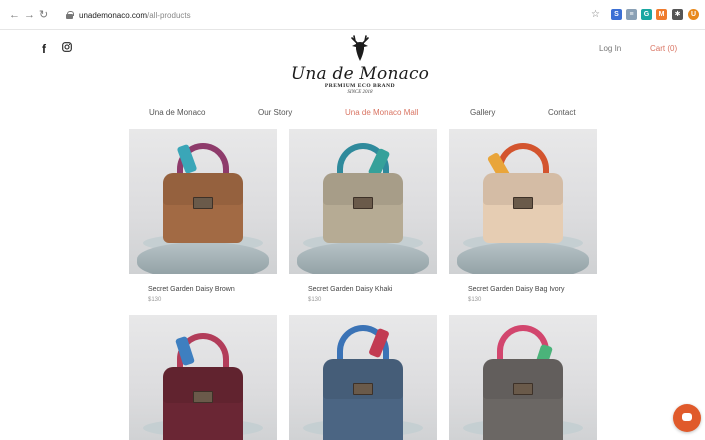 The height and width of the screenshot is (440, 705). What do you see at coordinates (631, 14) in the screenshot?
I see `ext-grid-icon: ≡` at bounding box center [631, 14].